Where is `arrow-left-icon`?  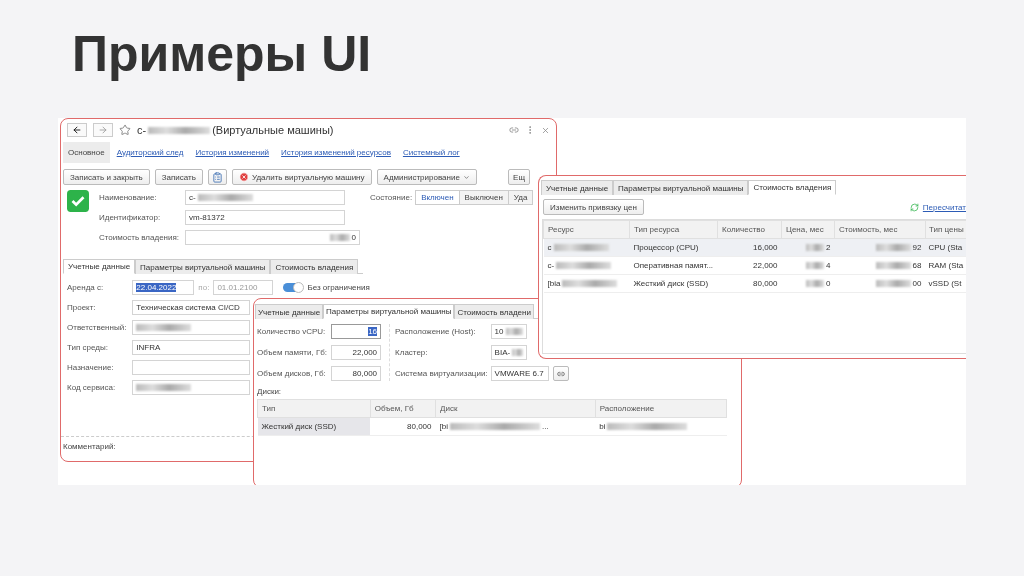
arrow-left-icon is located at coordinates (77, 130).